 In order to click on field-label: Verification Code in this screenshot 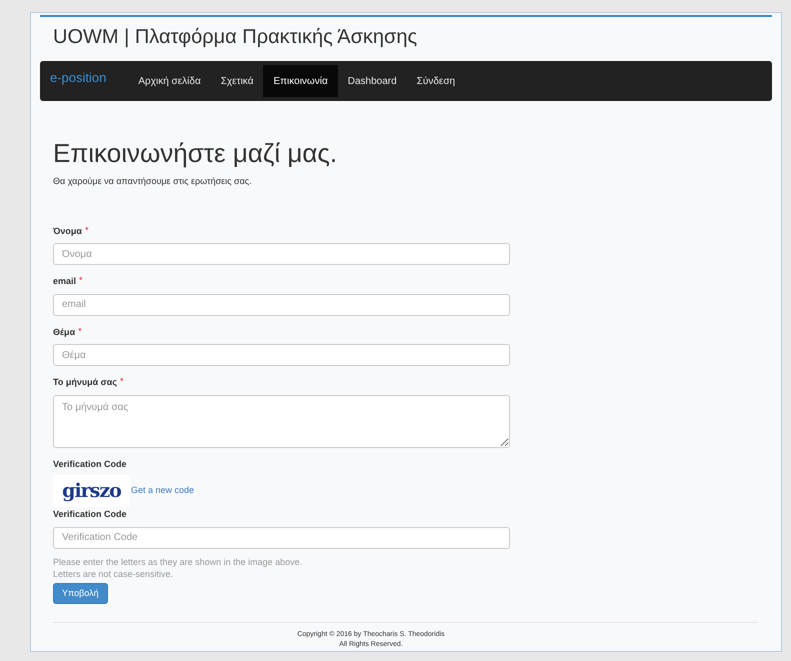, I will do `click(90, 514)`.